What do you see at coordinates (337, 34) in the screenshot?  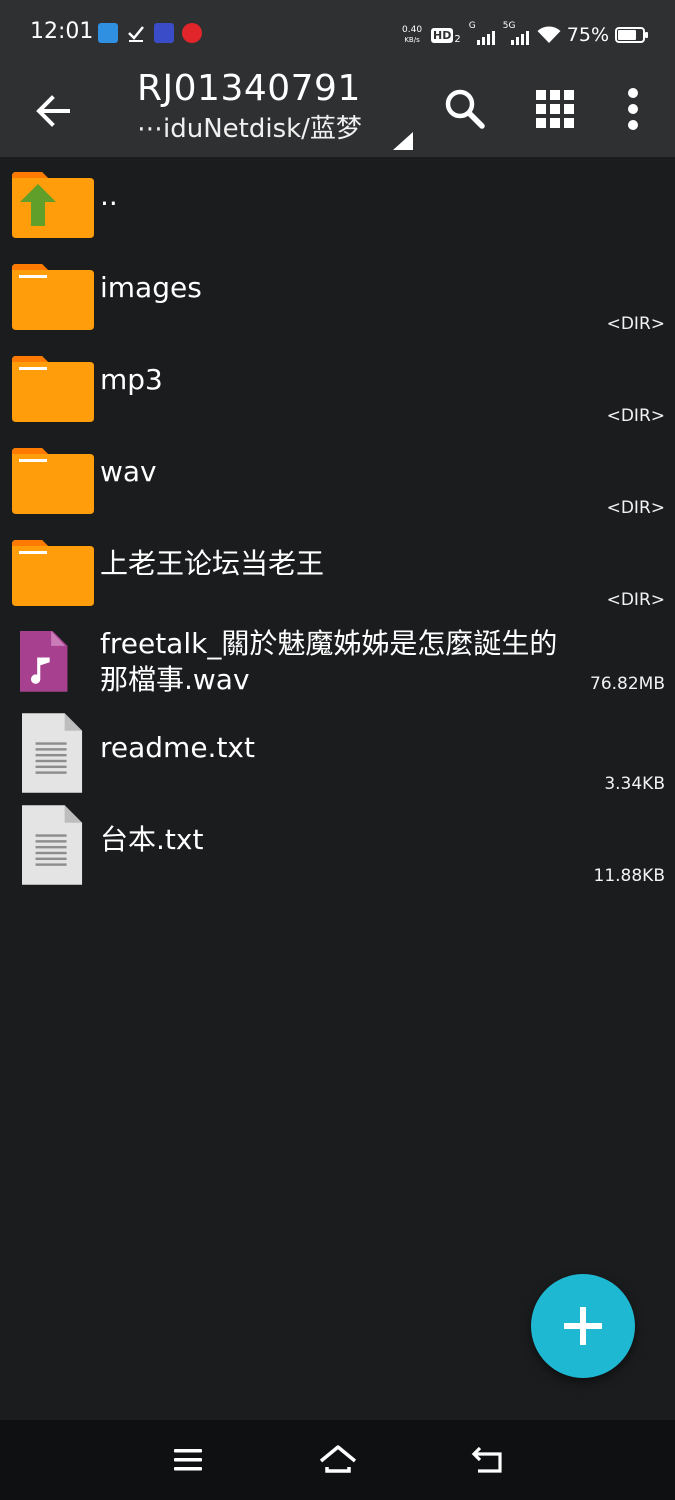 I see `status-bar: 12:01 0.40 KB/s HD 2 G 5G 75%` at bounding box center [337, 34].